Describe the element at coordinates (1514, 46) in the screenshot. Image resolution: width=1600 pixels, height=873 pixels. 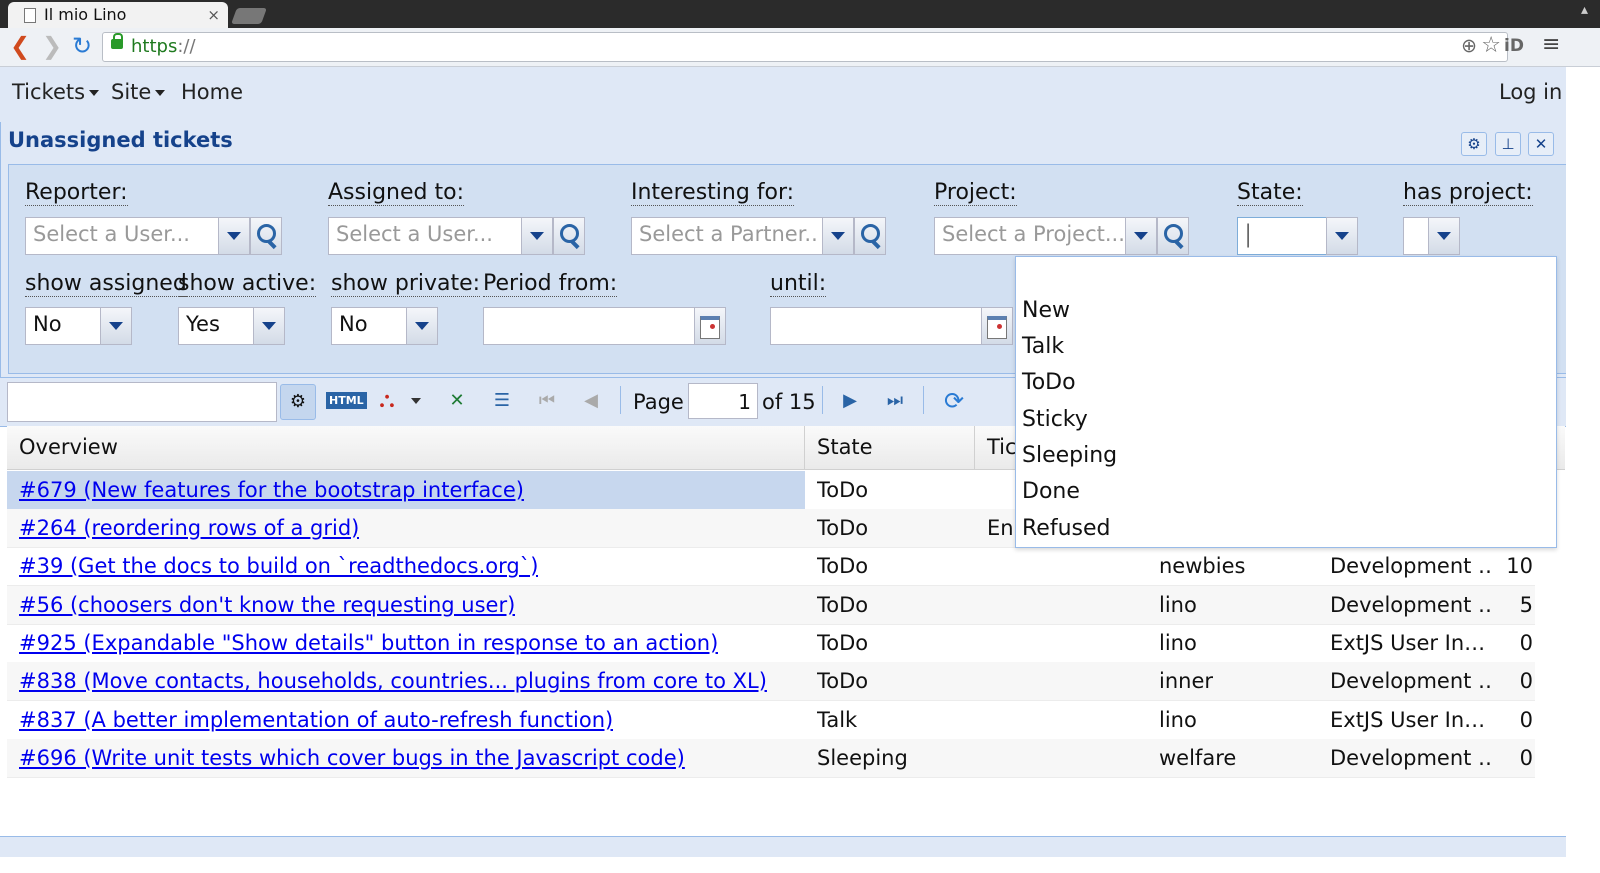
I see `extension-icon: iD` at that location.